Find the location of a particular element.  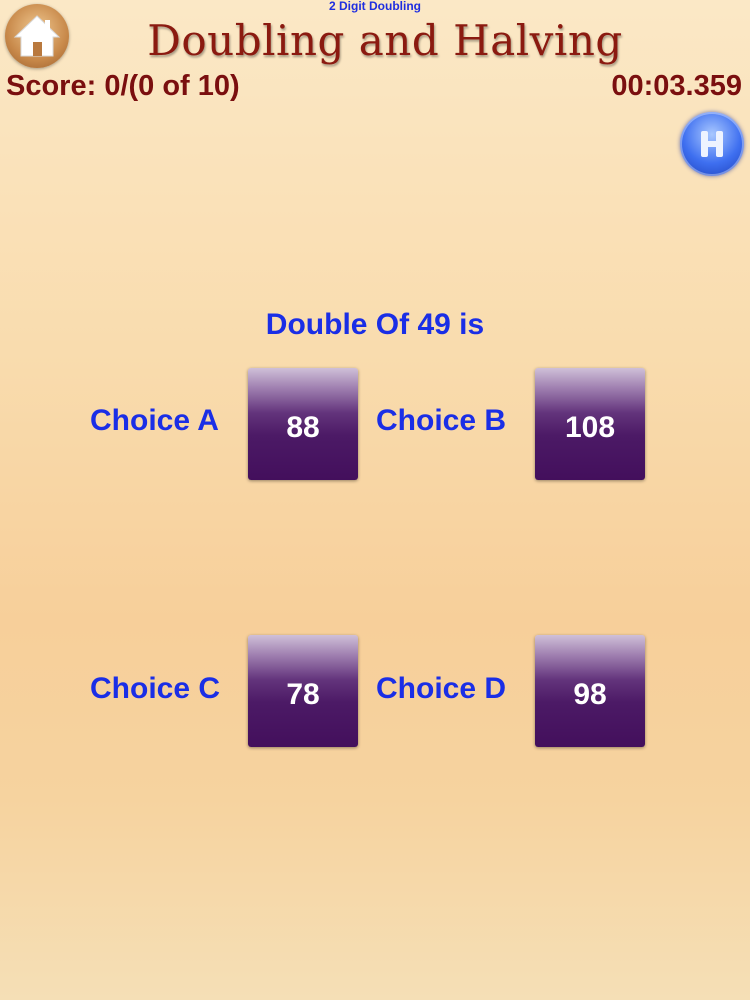

choice-d-button: 98 is located at coordinates (590, 691).